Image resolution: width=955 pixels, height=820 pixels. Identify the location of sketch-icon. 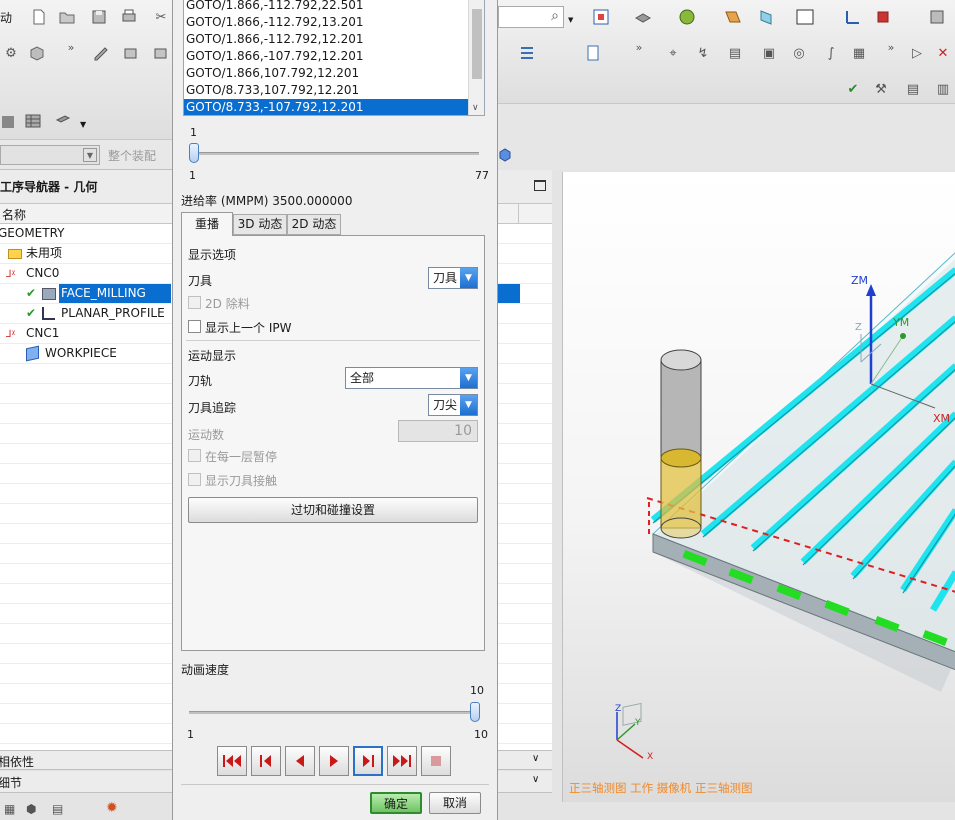
(101, 53).